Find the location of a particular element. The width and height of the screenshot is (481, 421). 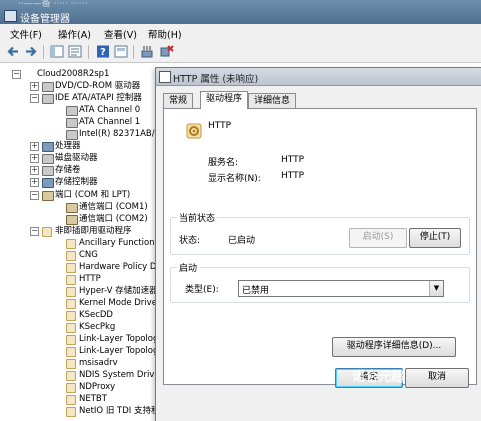

tree-item: NDIS System Driver is located at coordinates (80, 375).